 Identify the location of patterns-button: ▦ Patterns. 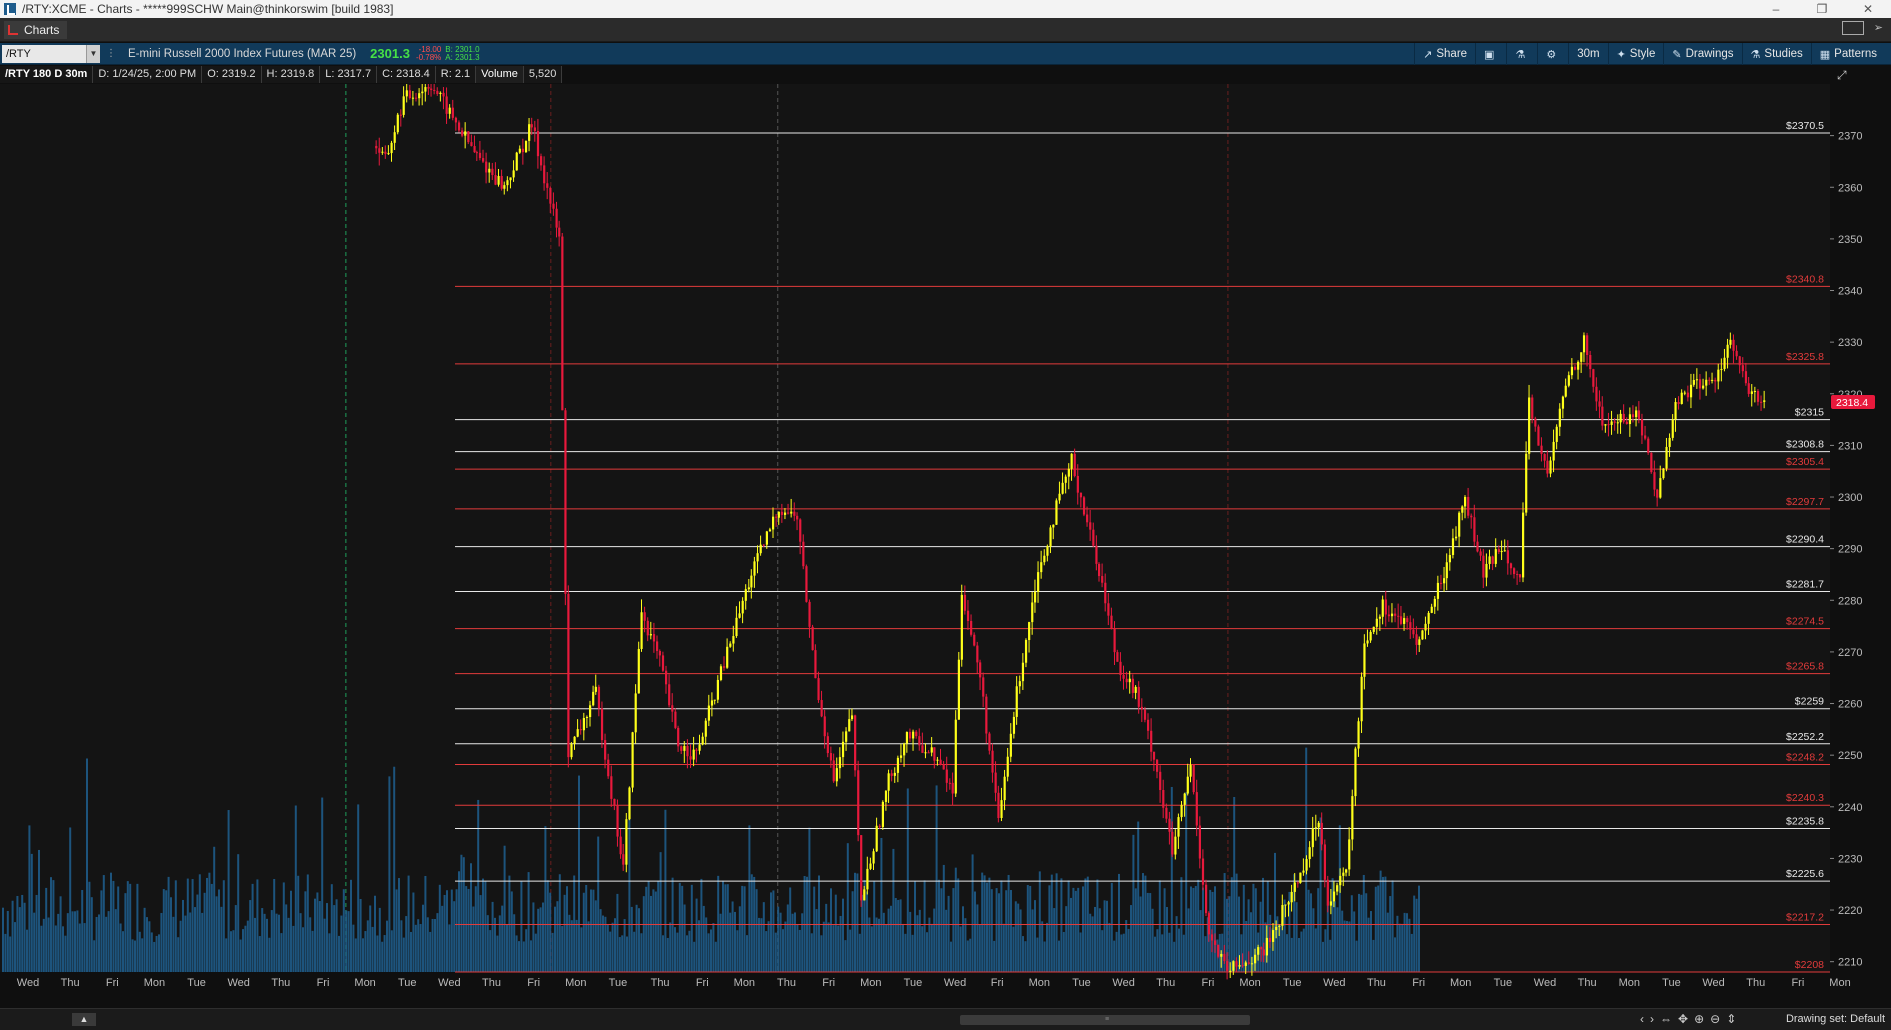
(1847, 54).